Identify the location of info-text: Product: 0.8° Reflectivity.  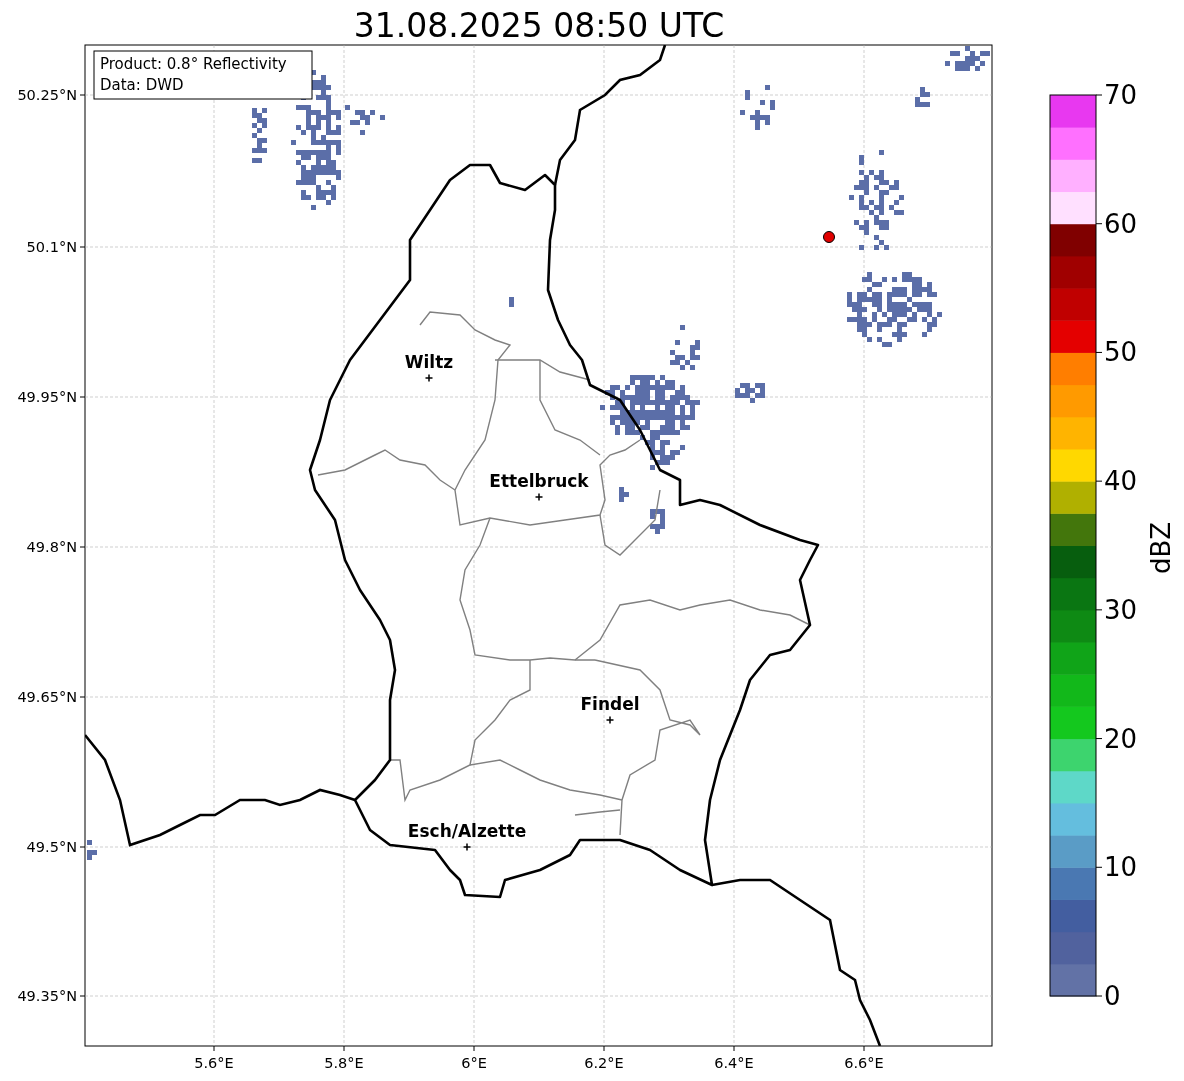
(193, 64).